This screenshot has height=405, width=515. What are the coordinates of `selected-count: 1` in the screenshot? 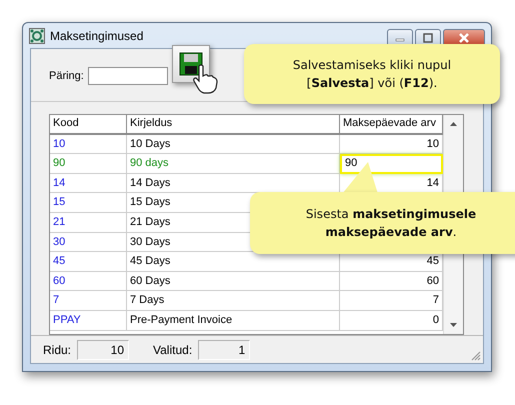 It's located at (224, 350).